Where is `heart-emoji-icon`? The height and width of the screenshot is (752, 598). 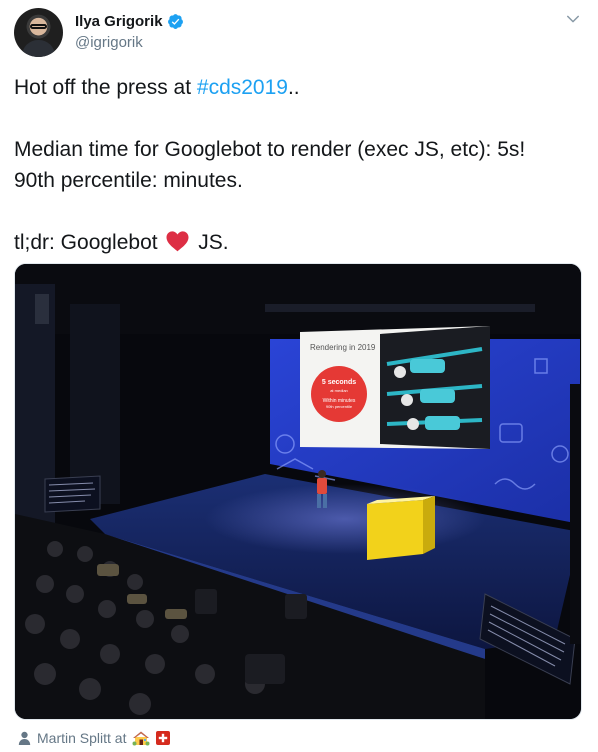 heart-emoji-icon is located at coordinates (177, 241).